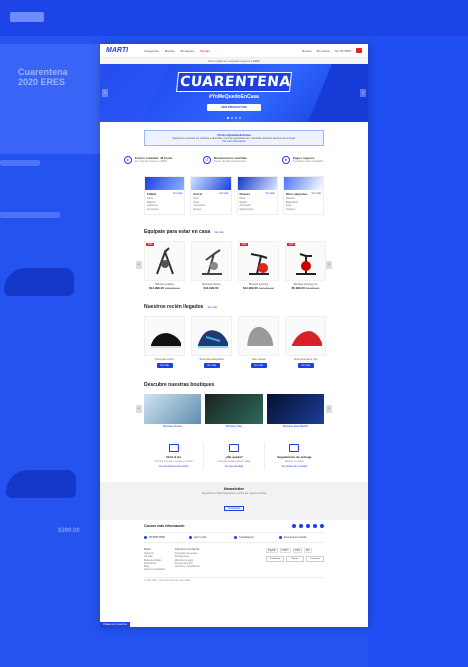 The height and width of the screenshot is (667, 468). I want to click on calendar-icon, so click(190, 537).